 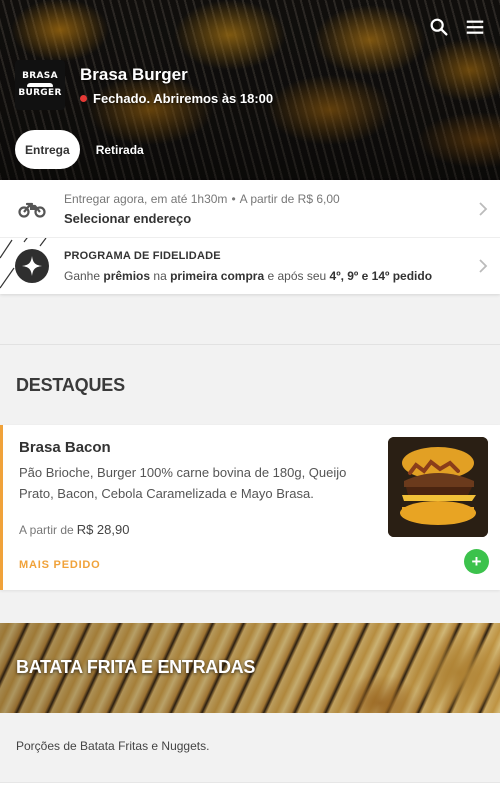 What do you see at coordinates (457, 27) in the screenshot?
I see `header-actions` at bounding box center [457, 27].